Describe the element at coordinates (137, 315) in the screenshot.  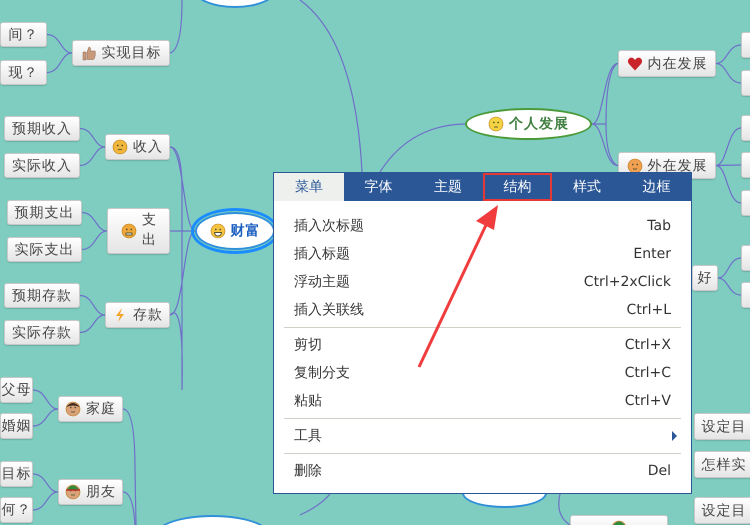
I see `topic-node: 存款` at that location.